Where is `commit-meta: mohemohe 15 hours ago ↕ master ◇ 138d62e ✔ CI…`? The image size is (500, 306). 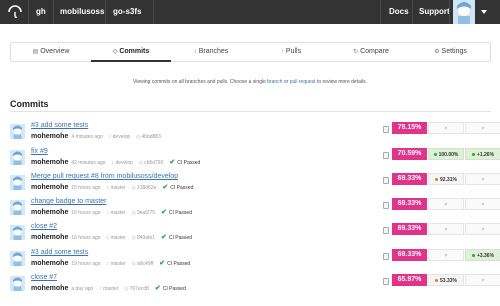
commit-meta: mohemohe 15 hours ago ↕ master ◇ 138d62e ✔ CI… is located at coordinates (112, 188).